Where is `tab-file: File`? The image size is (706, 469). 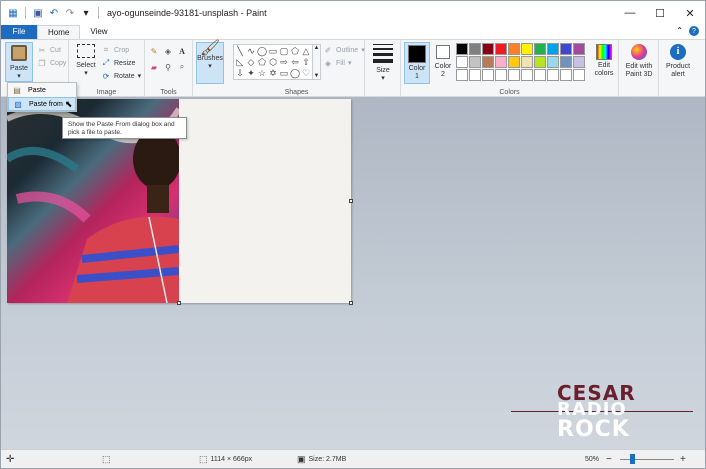
tab-file: File is located at coordinates (19, 32).